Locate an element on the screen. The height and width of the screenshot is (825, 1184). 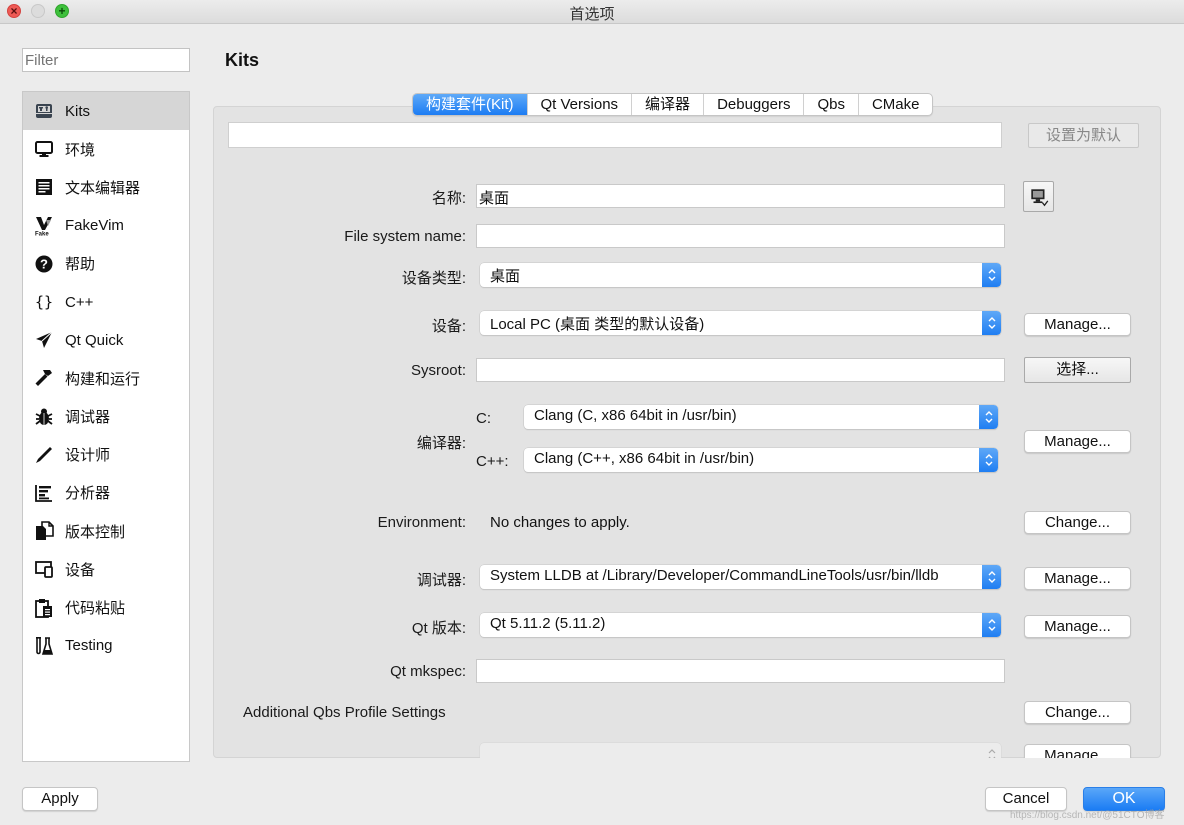
tab-compilers: 编译器 is located at coordinates (667, 104).